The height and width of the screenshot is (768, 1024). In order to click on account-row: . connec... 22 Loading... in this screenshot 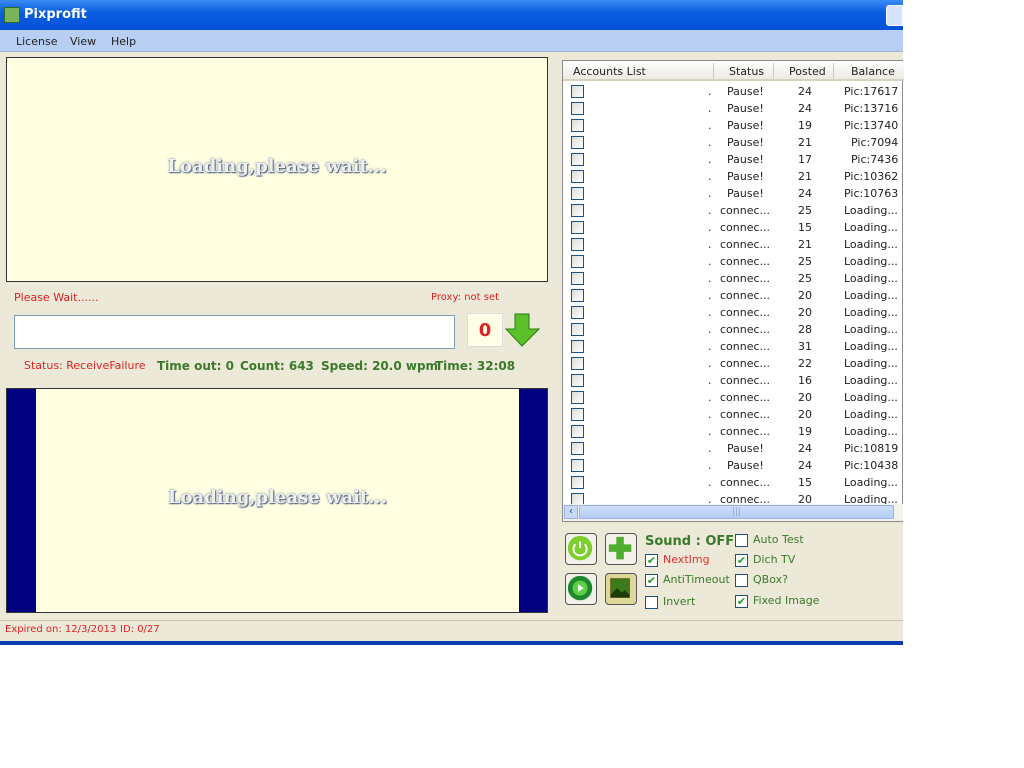, I will do `click(733, 363)`.